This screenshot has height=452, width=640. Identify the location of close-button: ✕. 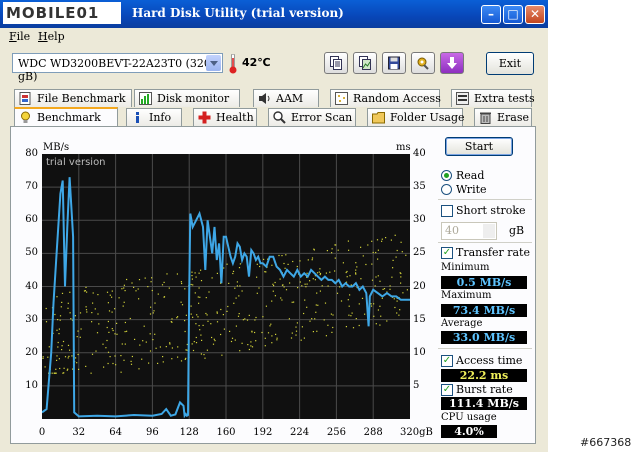
(535, 14).